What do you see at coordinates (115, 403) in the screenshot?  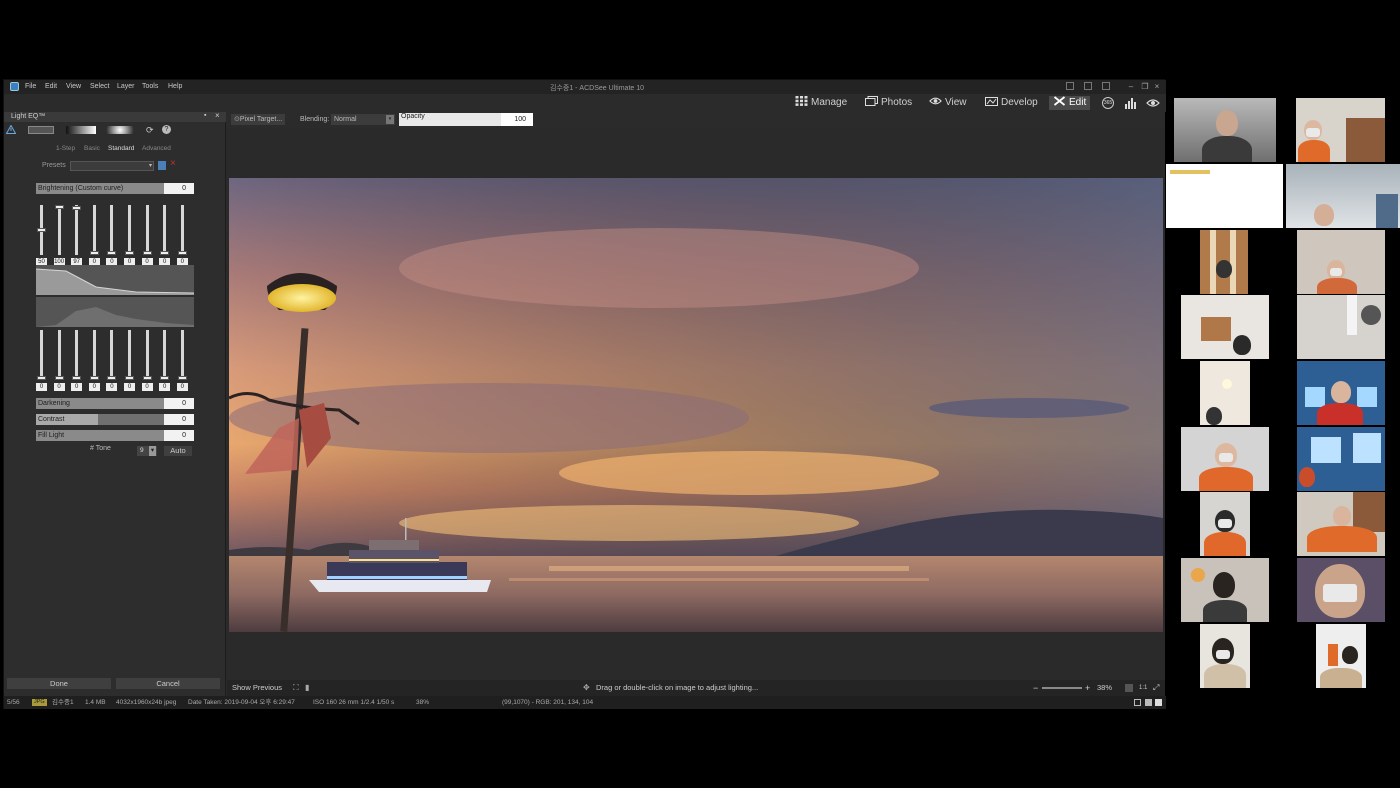 I see `darkening-control: Darkening 0` at bounding box center [115, 403].